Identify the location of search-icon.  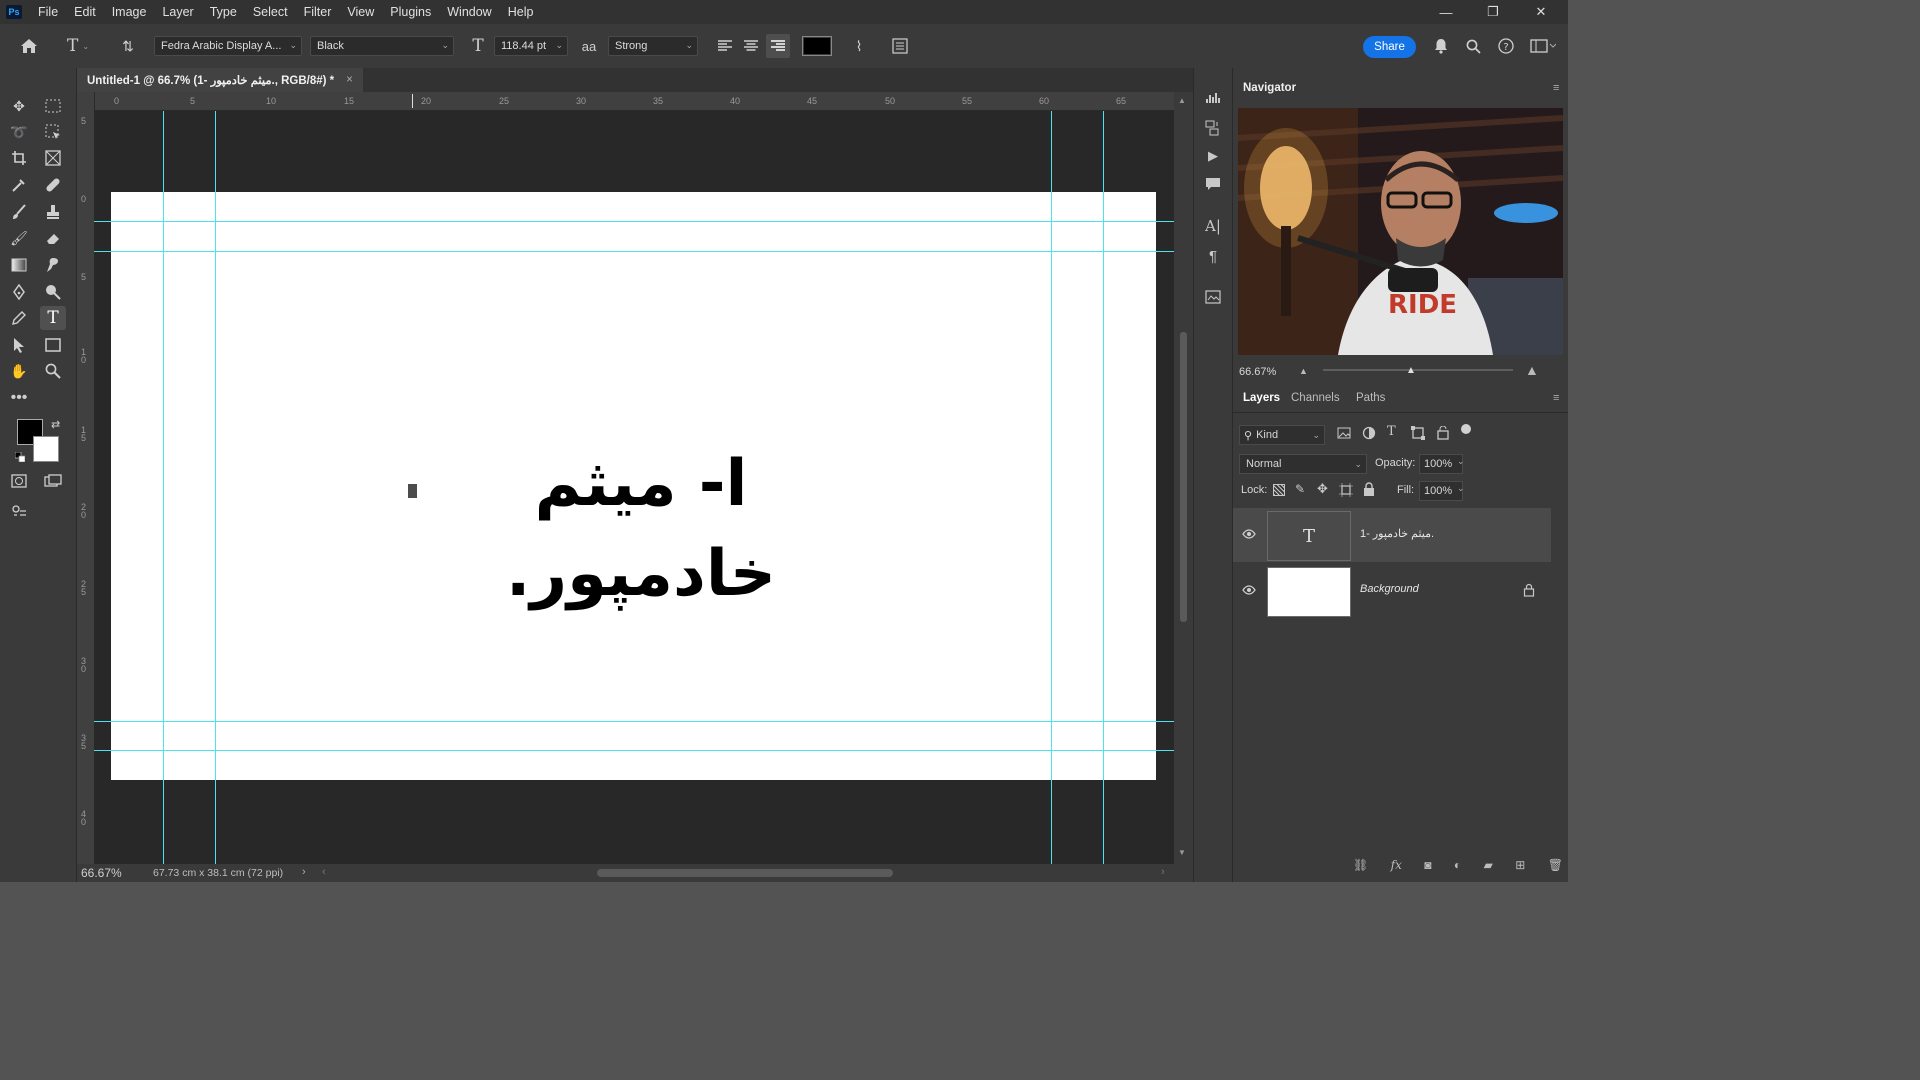
(1473, 46).